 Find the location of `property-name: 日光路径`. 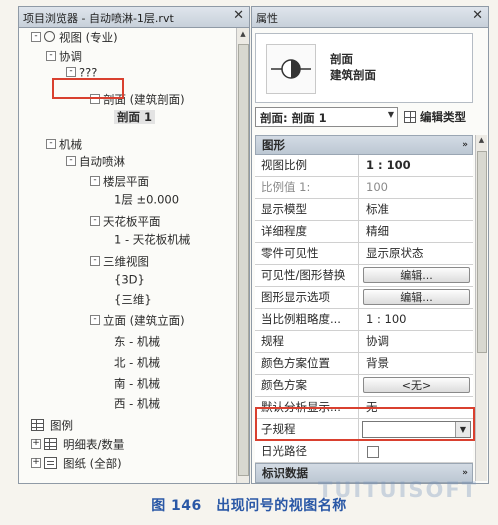

property-name: 日光路径 is located at coordinates (307, 451).